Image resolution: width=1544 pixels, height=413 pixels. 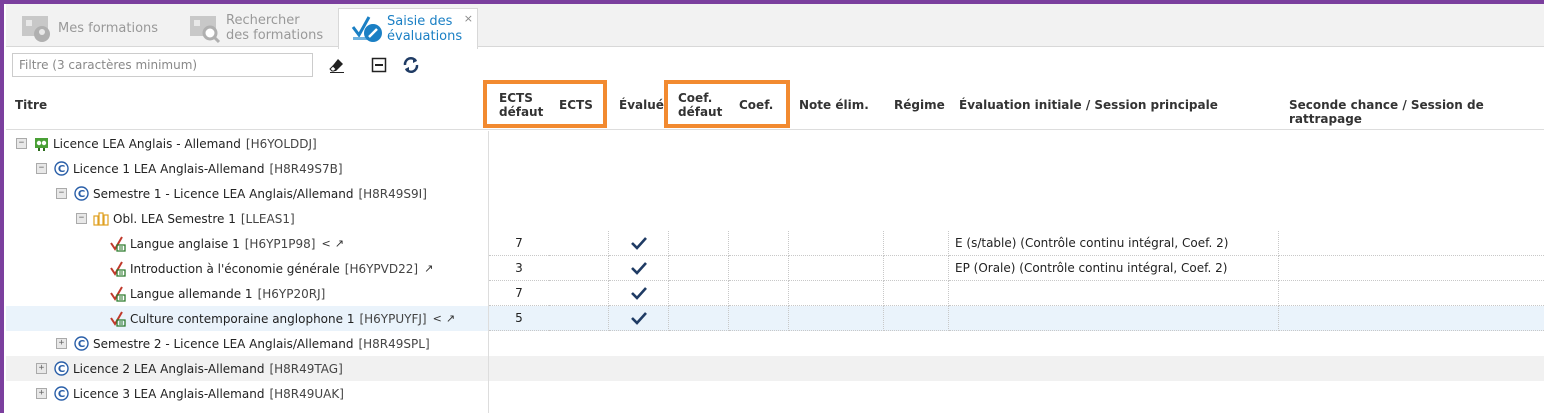 What do you see at coordinates (727, 104) in the screenshot?
I see `highlight-coef-columns` at bounding box center [727, 104].